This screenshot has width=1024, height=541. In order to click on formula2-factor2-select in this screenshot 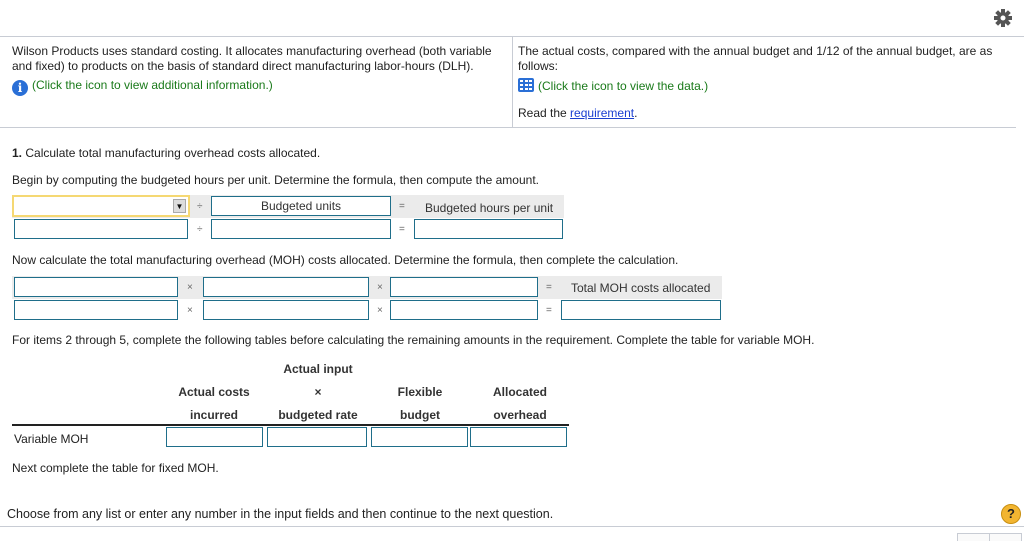, I will do `click(286, 287)`.